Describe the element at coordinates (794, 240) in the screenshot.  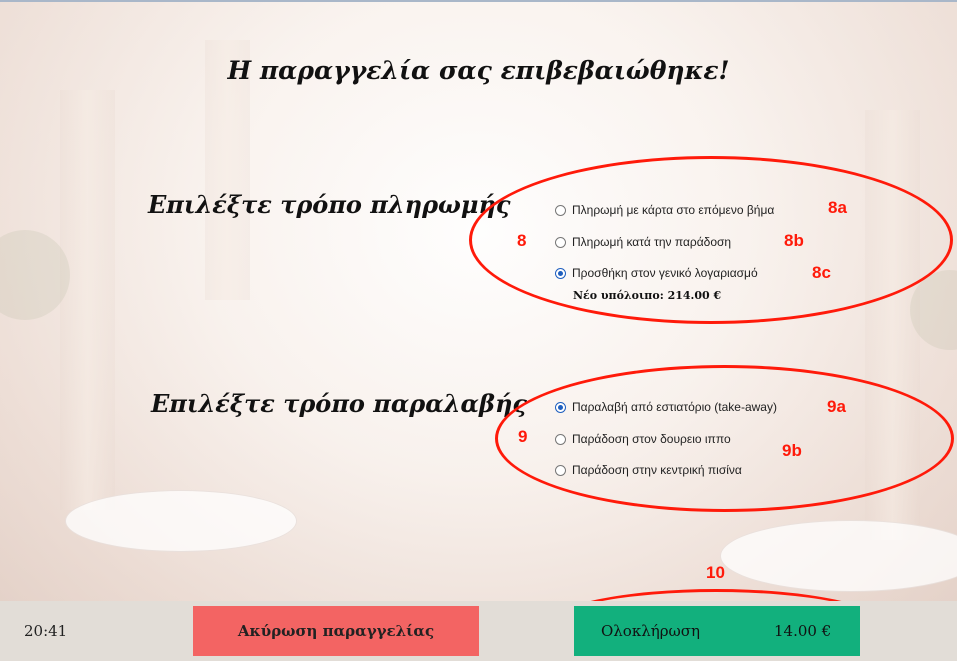
I see `annotation-label: 8b` at that location.